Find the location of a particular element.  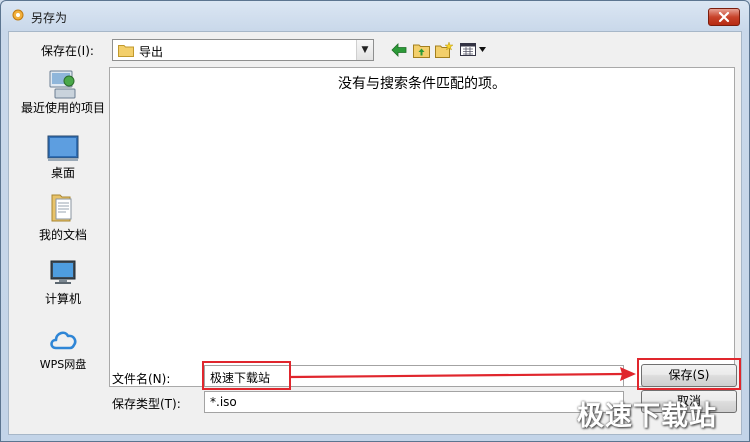

back-arrow-icon is located at coordinates (399, 50).